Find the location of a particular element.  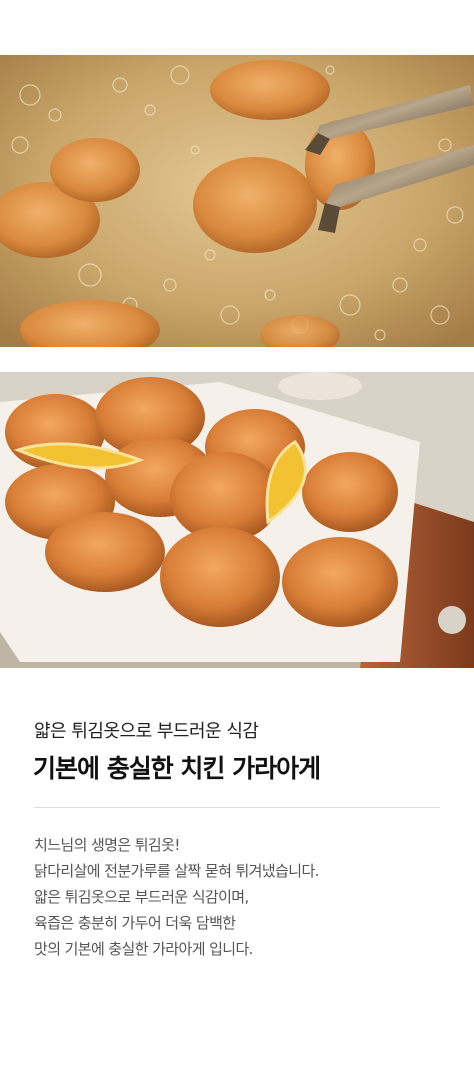

description-line: 육즙은 충분히 가두어 더욱 담백한 is located at coordinates (135, 923).